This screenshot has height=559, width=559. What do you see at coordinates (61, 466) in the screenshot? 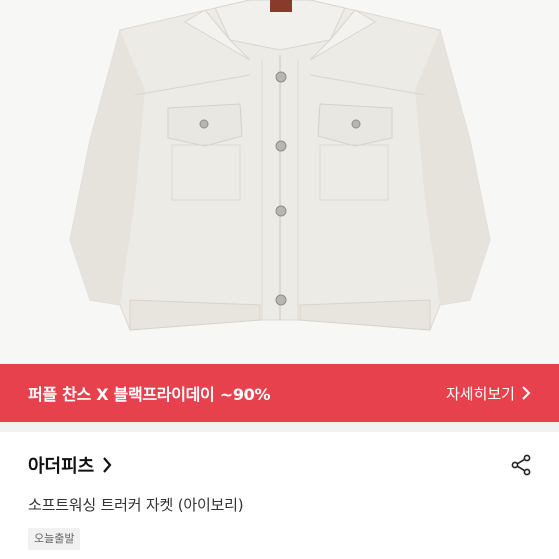
I see `shop-name: 아더피츠` at bounding box center [61, 466].